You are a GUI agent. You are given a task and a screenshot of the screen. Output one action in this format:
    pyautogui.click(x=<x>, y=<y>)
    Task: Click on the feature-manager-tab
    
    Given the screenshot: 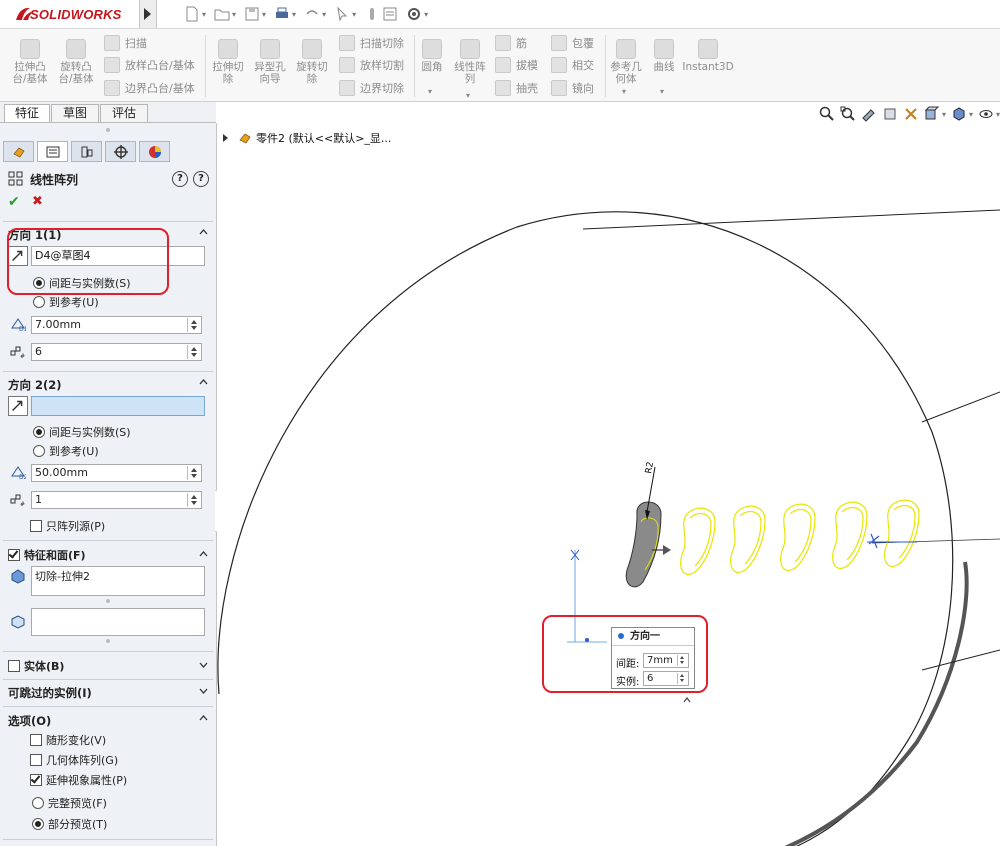 What is the action you would take?
    pyautogui.click(x=18, y=151)
    